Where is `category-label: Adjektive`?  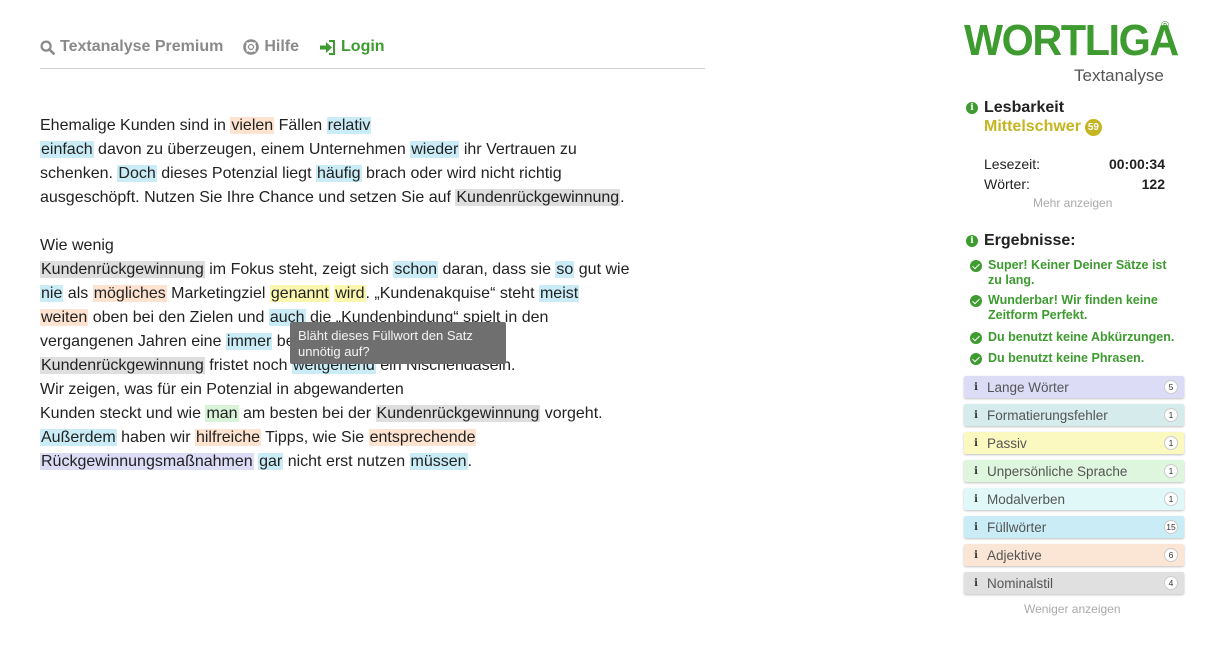 category-label: Adjektive is located at coordinates (1014, 555).